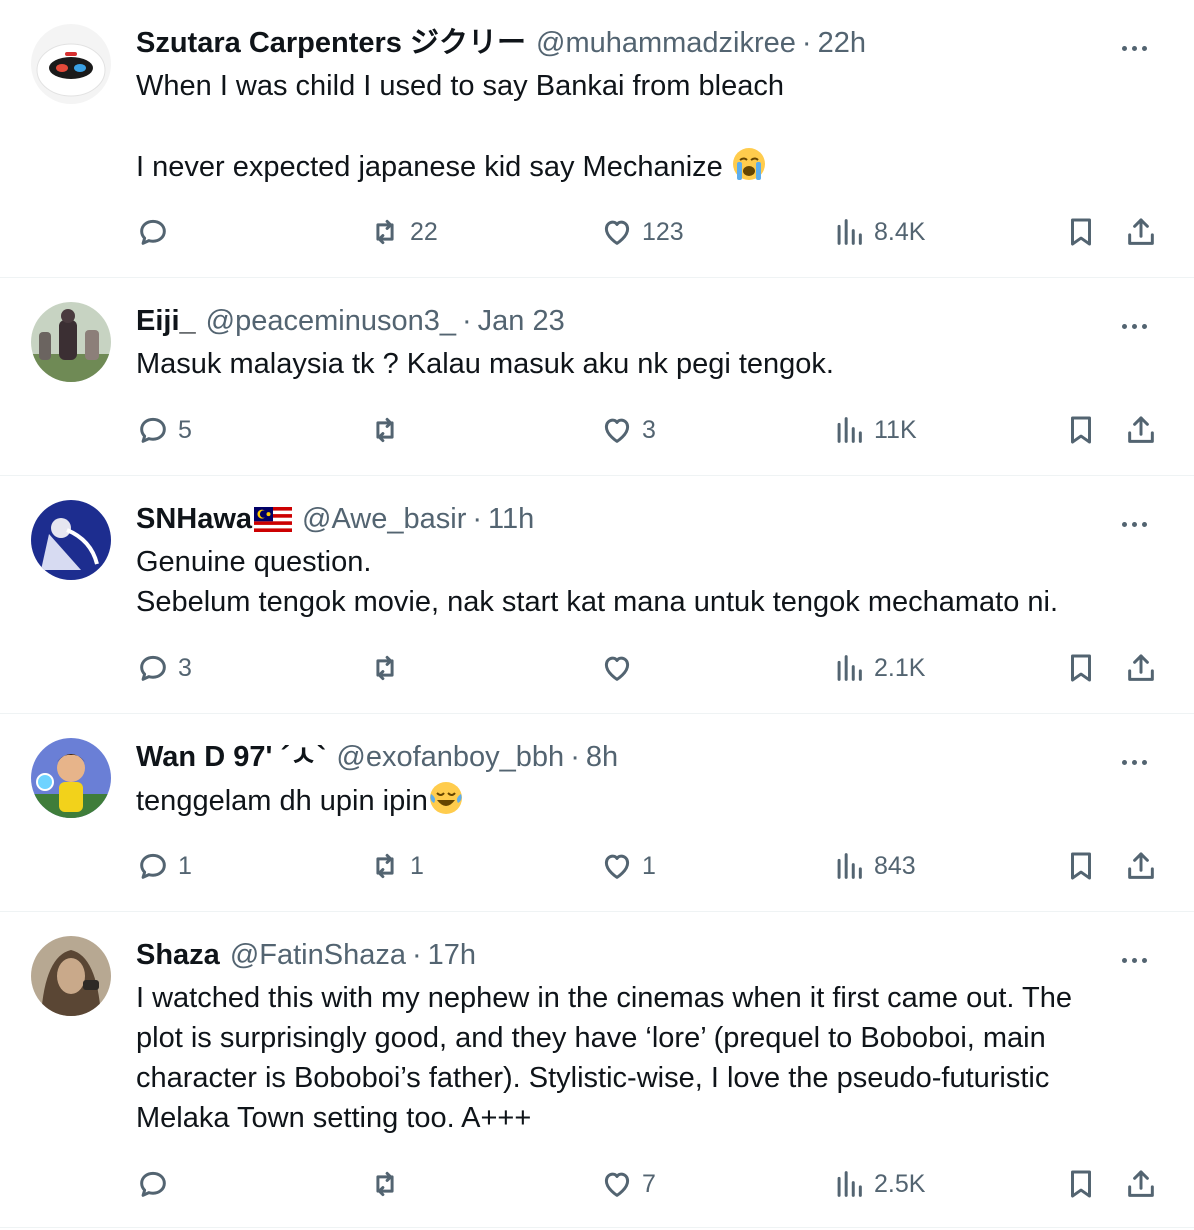 Image resolution: width=1194 pixels, height=1230 pixels. What do you see at coordinates (521, 321) in the screenshot?
I see `timestamp: Jan 23` at bounding box center [521, 321].